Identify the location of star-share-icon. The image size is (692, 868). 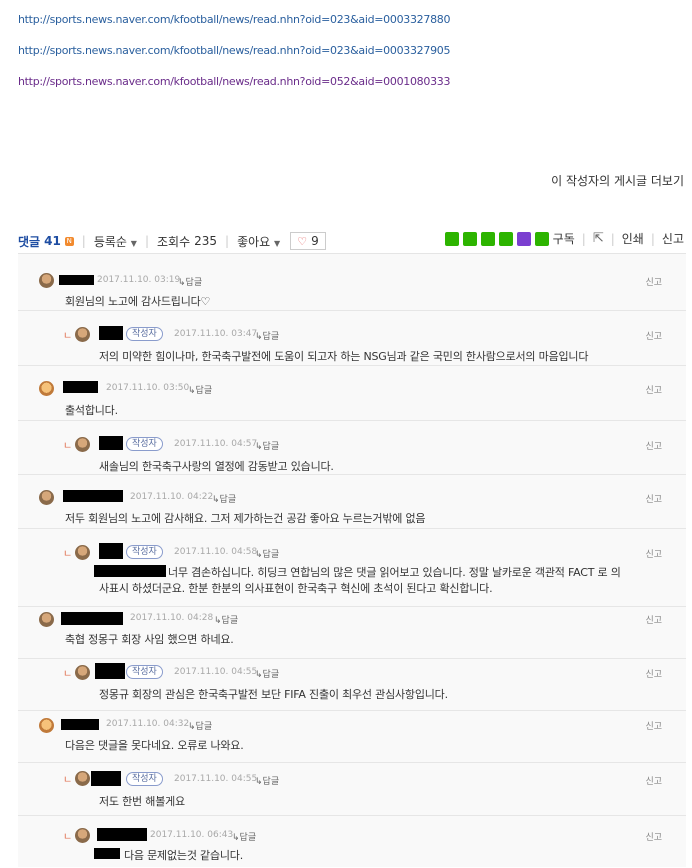
(487, 238).